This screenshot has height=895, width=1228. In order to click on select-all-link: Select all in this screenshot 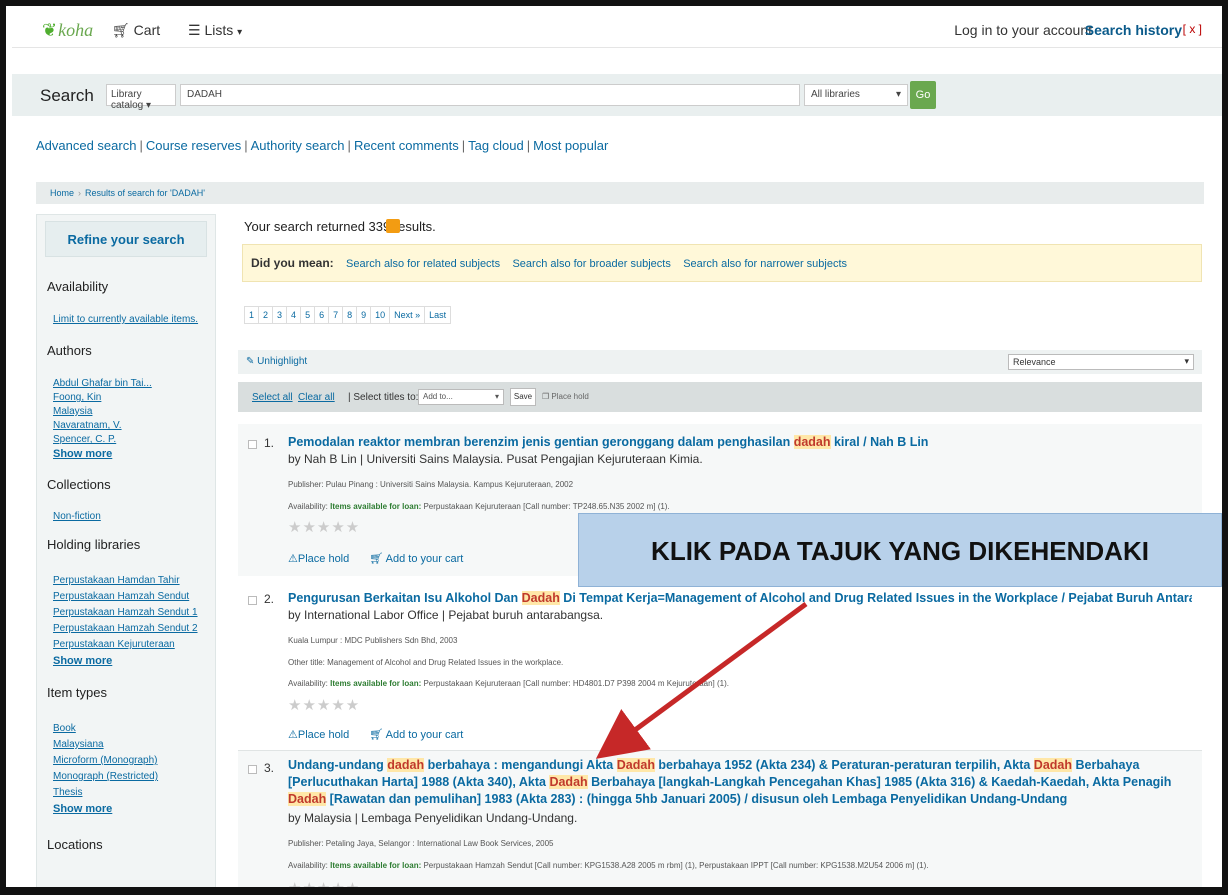, I will do `click(272, 397)`.